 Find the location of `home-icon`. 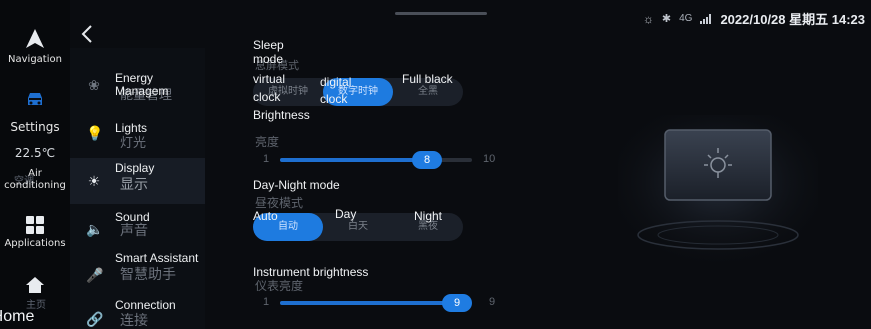

home-icon is located at coordinates (35, 285).